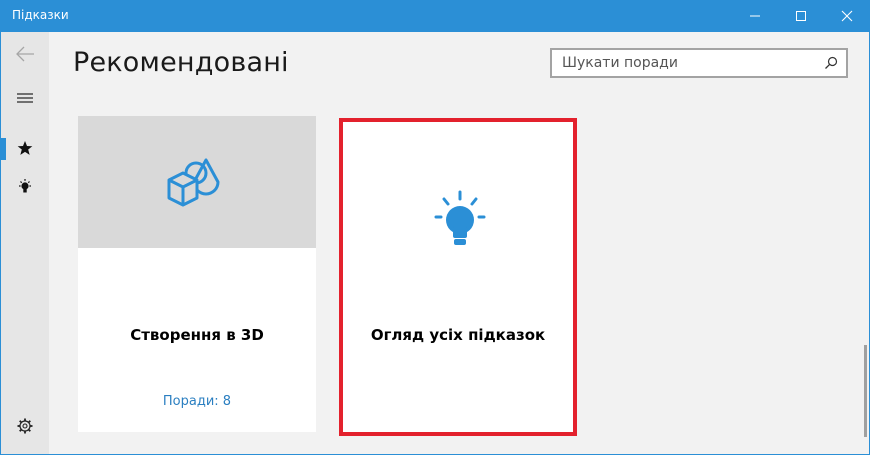 The width and height of the screenshot is (870, 455). What do you see at coordinates (865, 391) in the screenshot?
I see `vertical-scrollbar` at bounding box center [865, 391].